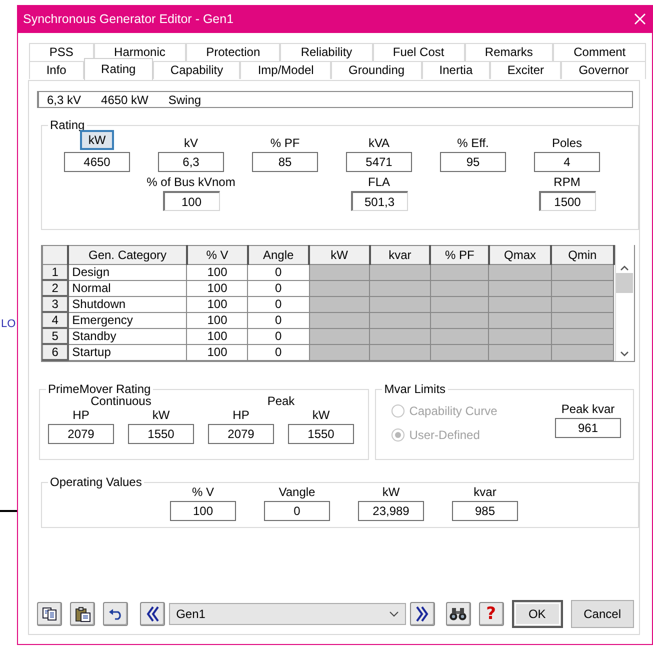 The width and height of the screenshot is (653, 655). I want to click on field-label: RPM, so click(567, 182).